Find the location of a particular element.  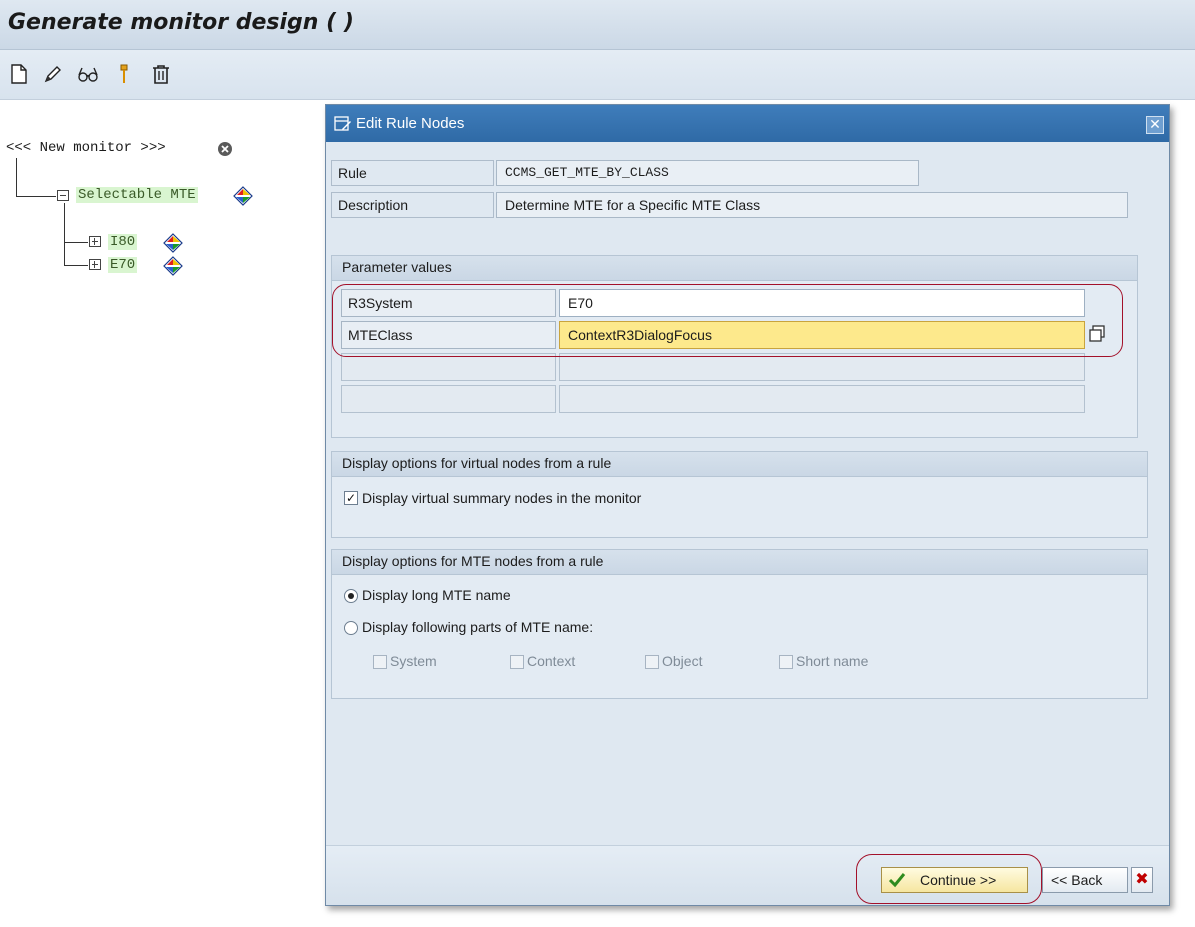

part-object-label: Object is located at coordinates (682, 661).